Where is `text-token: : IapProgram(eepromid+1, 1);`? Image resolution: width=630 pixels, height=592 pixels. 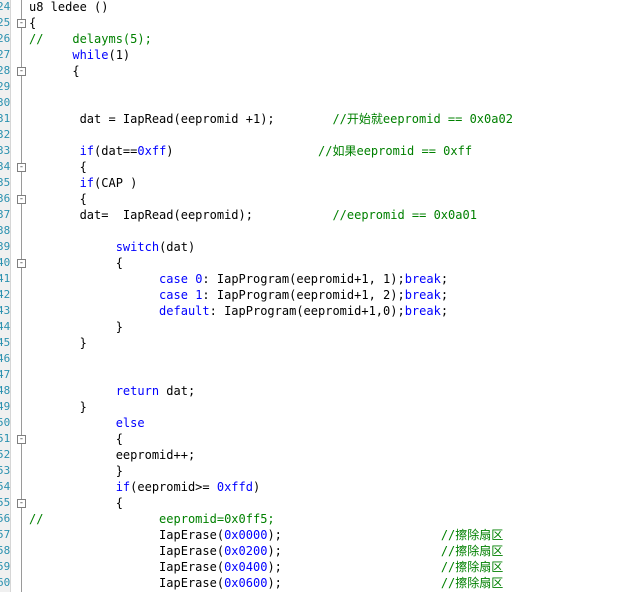 text-token: : IapProgram(eepromid+1, 1); is located at coordinates (303, 279).